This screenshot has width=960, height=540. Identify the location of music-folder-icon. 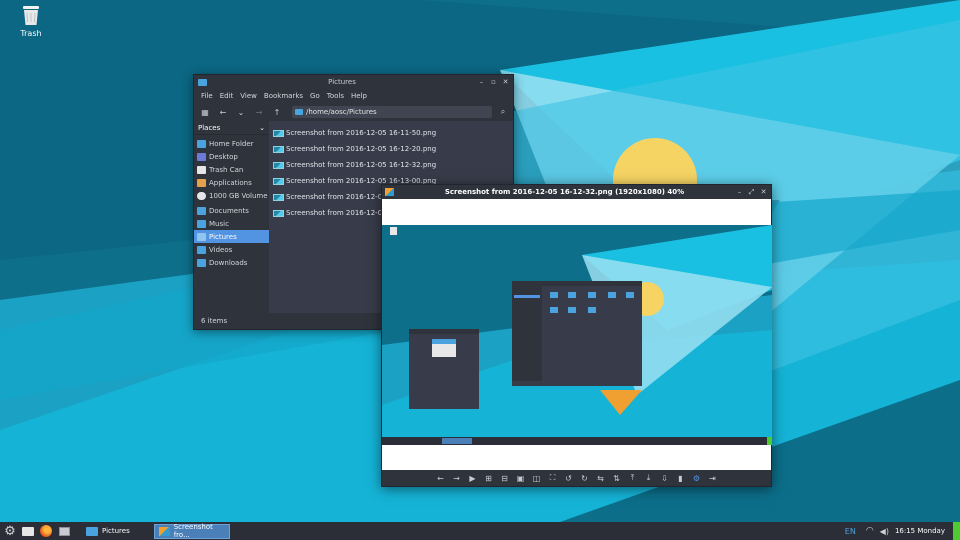
(201, 223).